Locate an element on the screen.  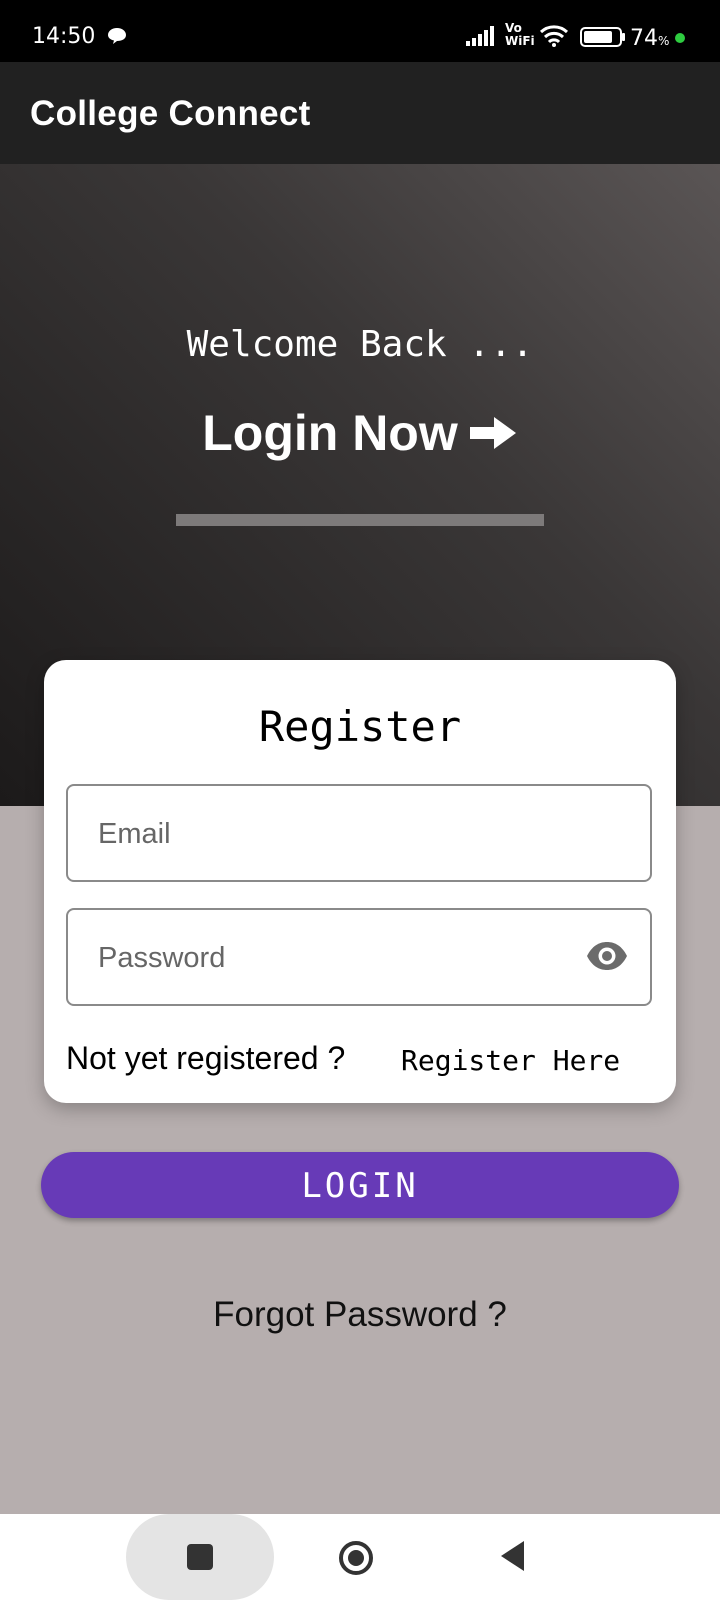
app-bar: College Connect is located at coordinates (360, 113).